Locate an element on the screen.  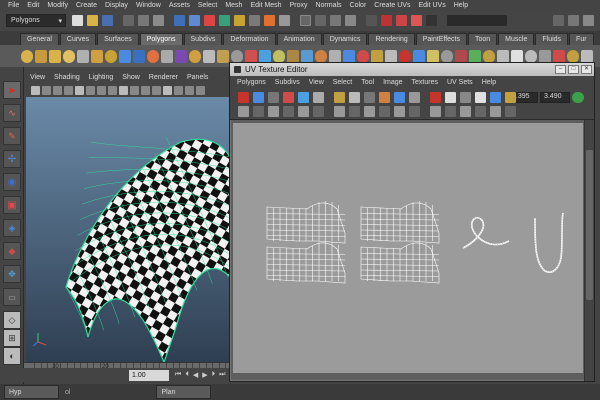
viewport-menu-shading: Shading is located at coordinates (67, 77).